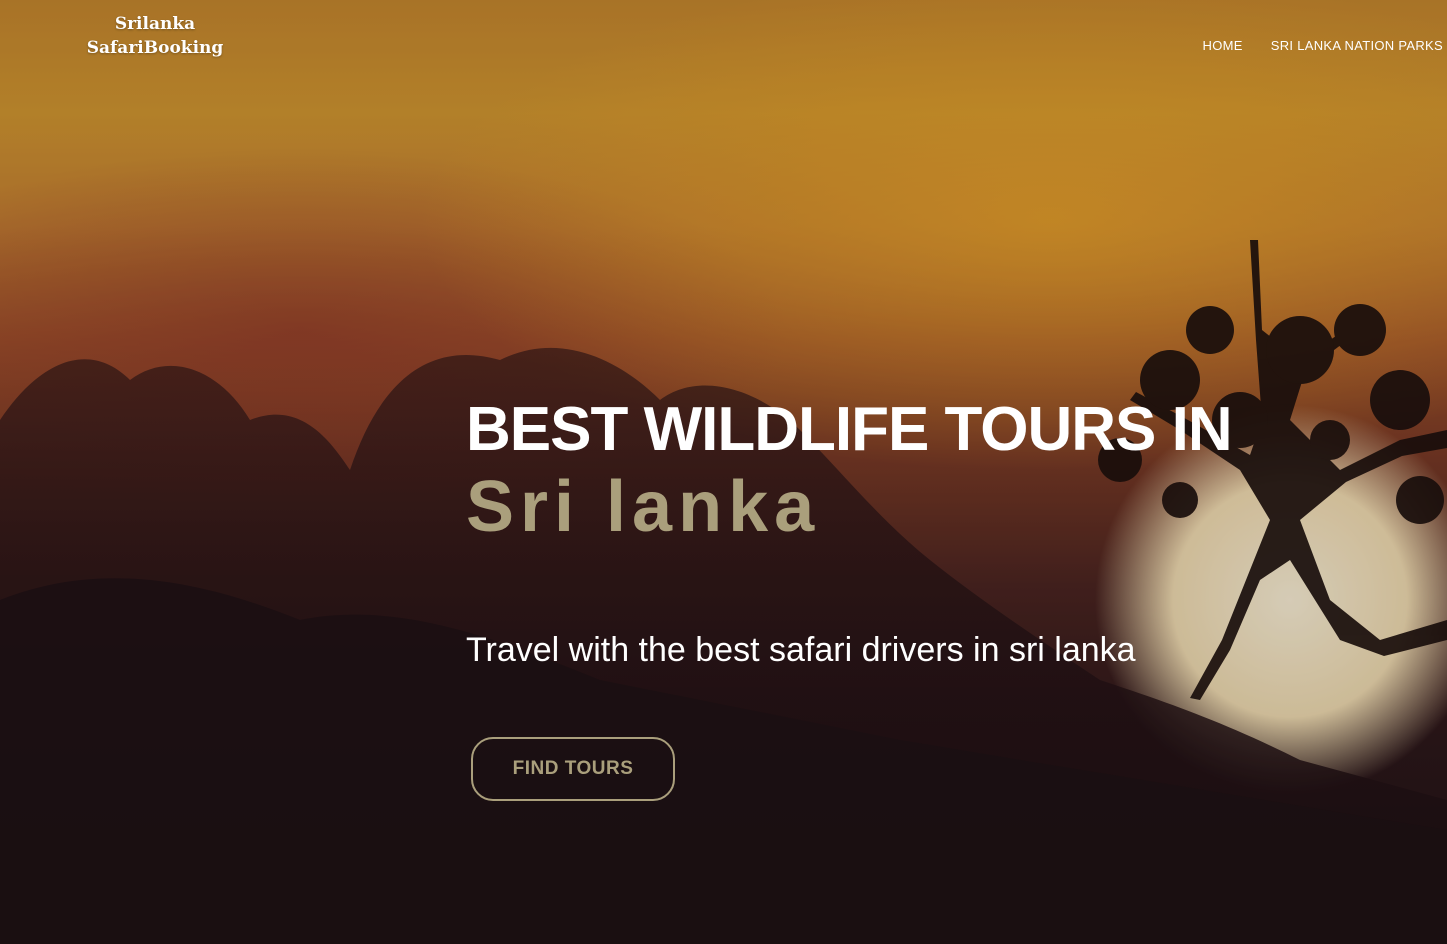 The width and height of the screenshot is (1447, 944). Describe the element at coordinates (155, 36) in the screenshot. I see `site-logo: Srilanka SafariBooking` at that location.